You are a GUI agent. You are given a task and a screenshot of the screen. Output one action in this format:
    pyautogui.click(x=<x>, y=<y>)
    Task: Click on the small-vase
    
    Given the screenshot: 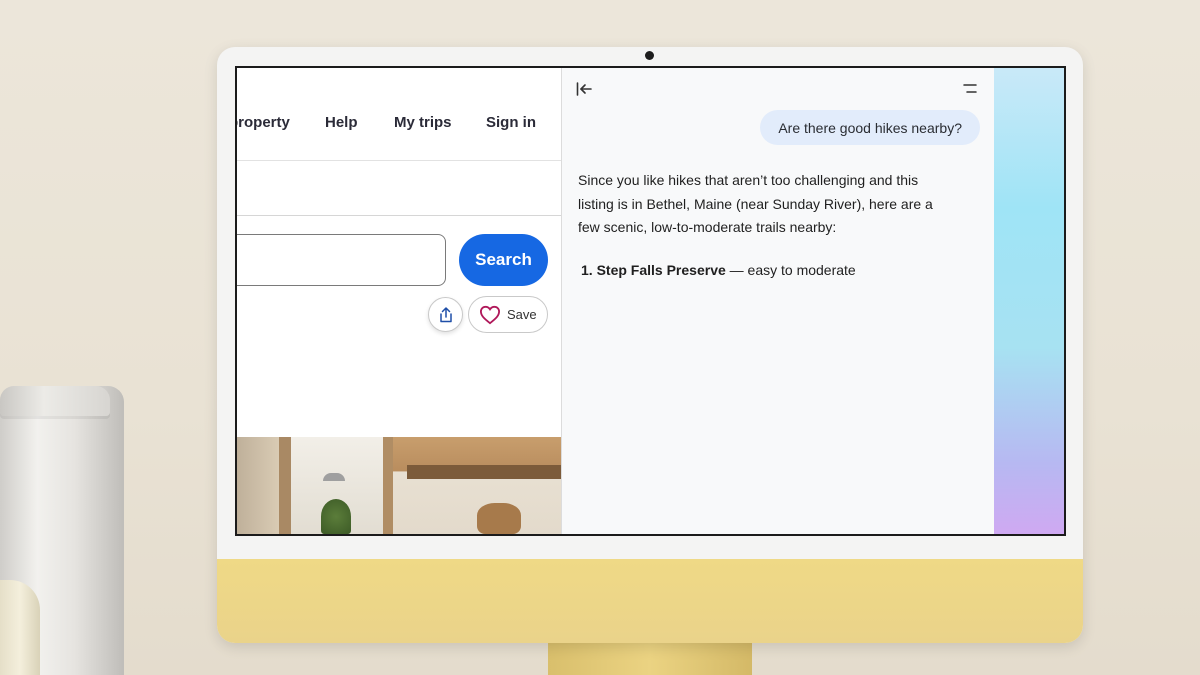 What is the action you would take?
    pyautogui.click(x=20, y=627)
    